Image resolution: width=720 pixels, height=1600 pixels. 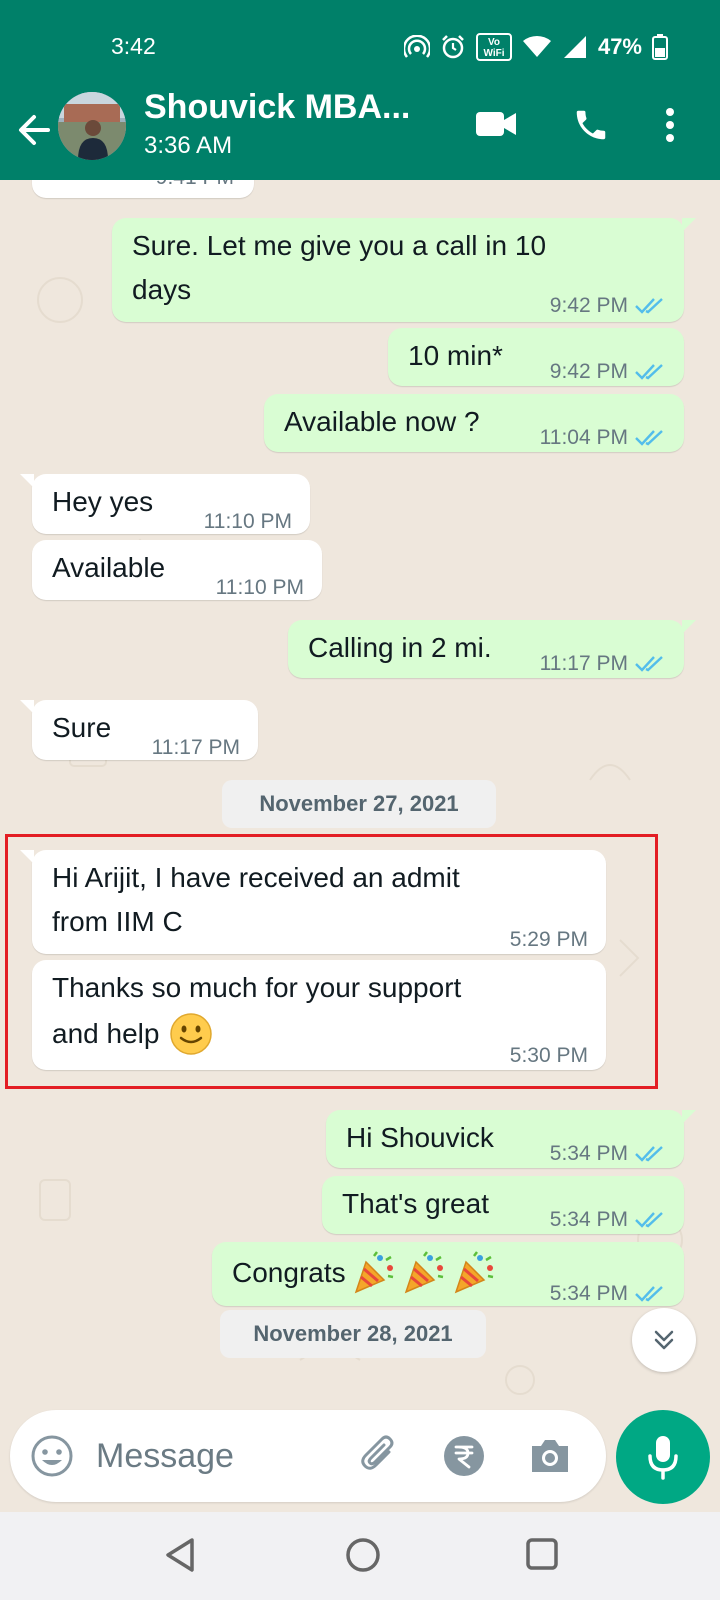 What do you see at coordinates (109, 567) in the screenshot?
I see `message-text: Available` at bounding box center [109, 567].